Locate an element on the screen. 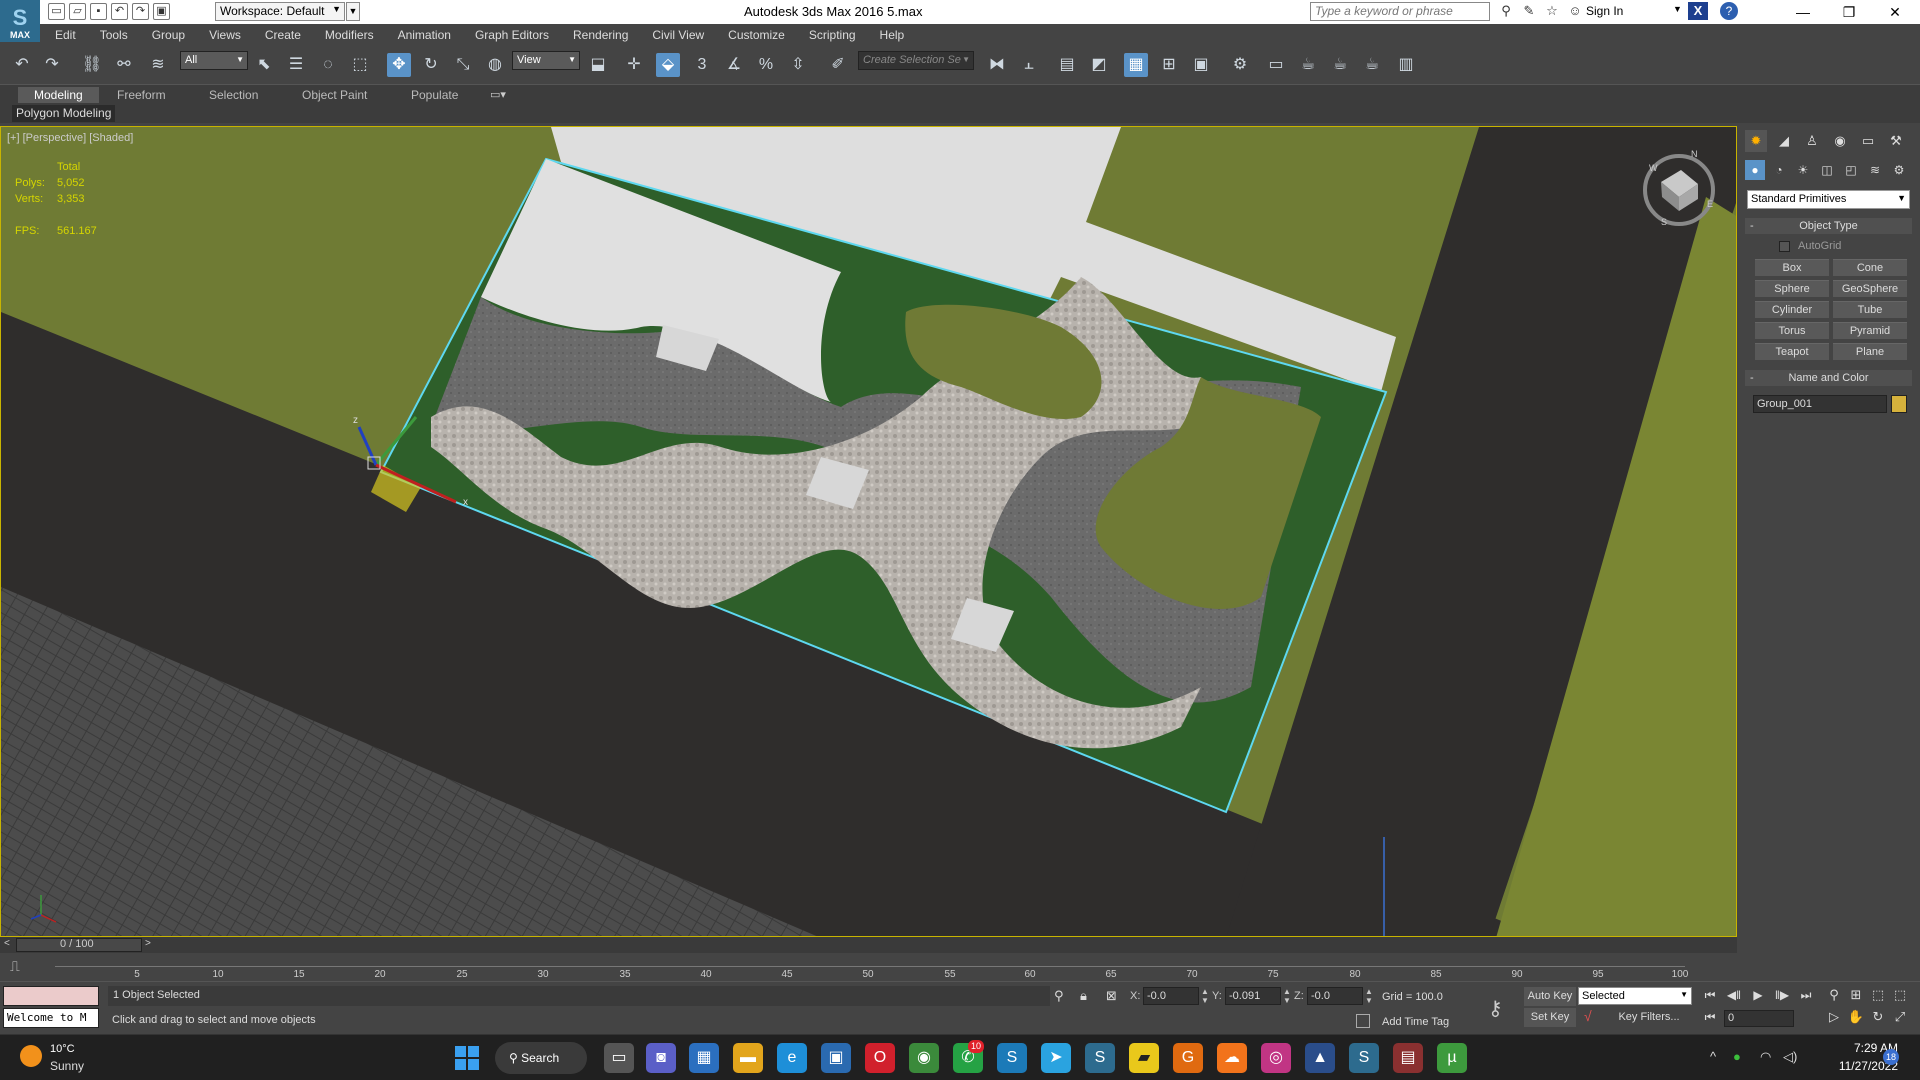 This screenshot has width=1920, height=1080. help-search-input: Type a keyword or phrase is located at coordinates (1400, 11).